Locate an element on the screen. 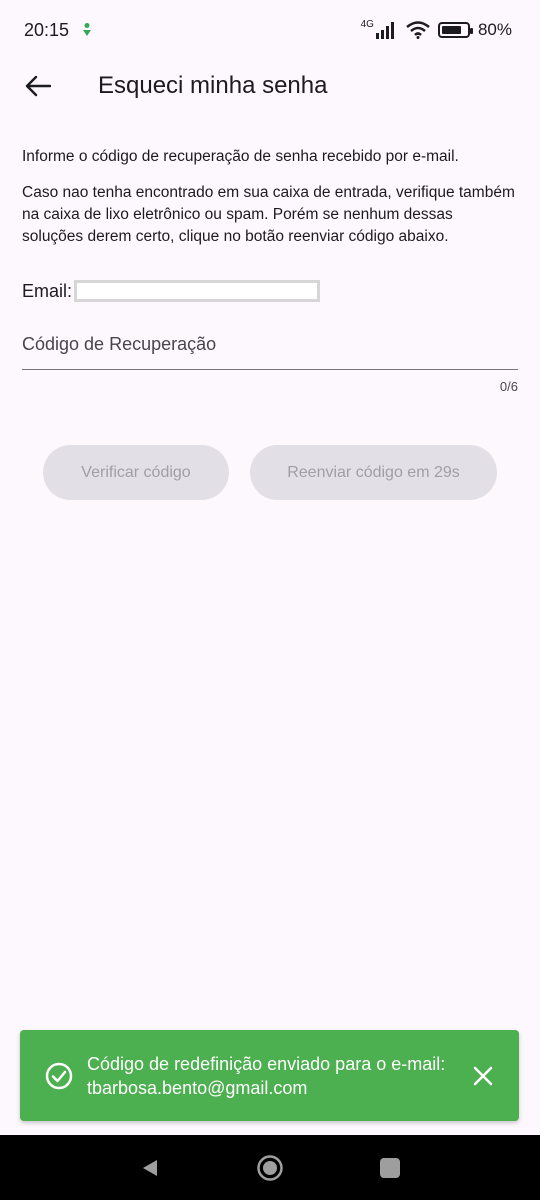 Image resolution: width=540 pixels, height=1200 pixels. recovery-code-field is located at coordinates (270, 345).